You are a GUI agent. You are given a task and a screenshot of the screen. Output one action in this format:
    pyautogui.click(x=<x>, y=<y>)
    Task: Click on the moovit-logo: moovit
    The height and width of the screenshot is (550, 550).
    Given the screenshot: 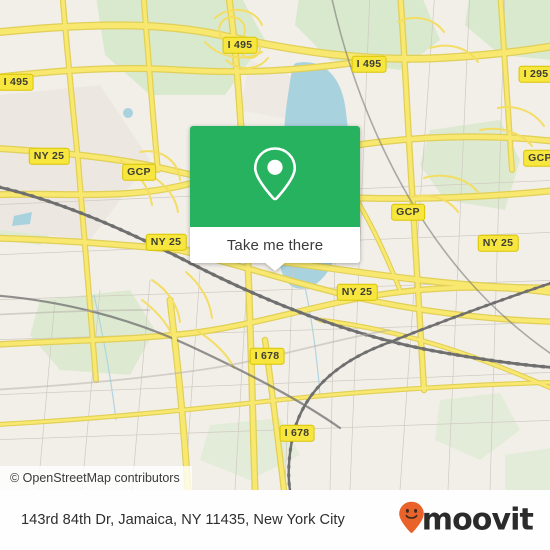 What is the action you would take?
    pyautogui.click(x=466, y=520)
    